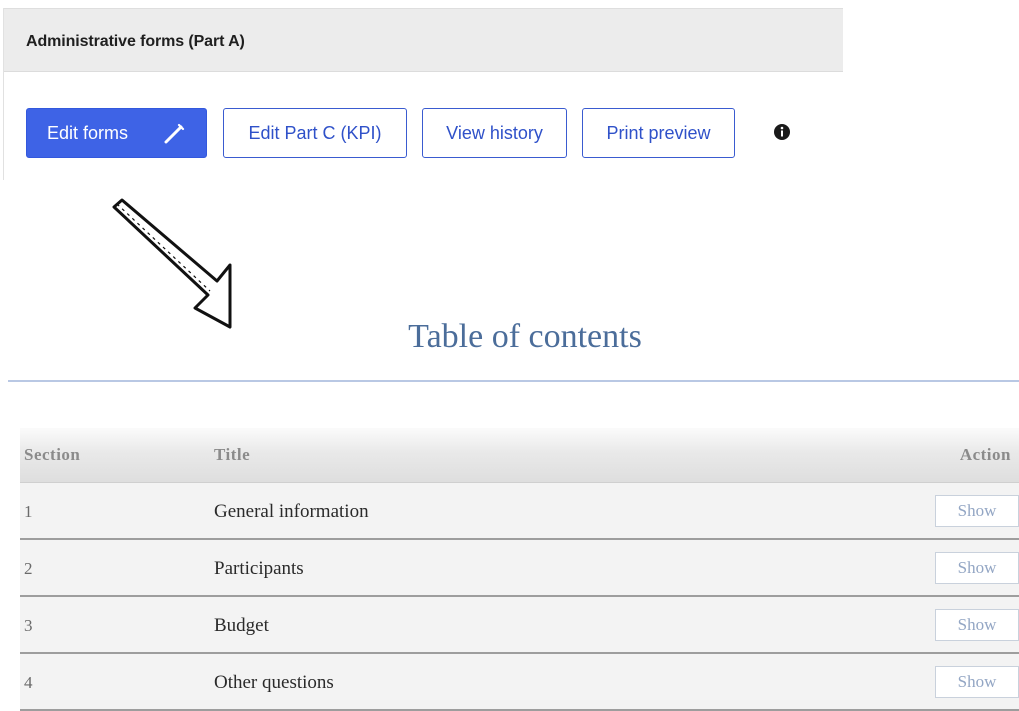  I want to click on edit-forms-label: Edit forms, so click(88, 132).